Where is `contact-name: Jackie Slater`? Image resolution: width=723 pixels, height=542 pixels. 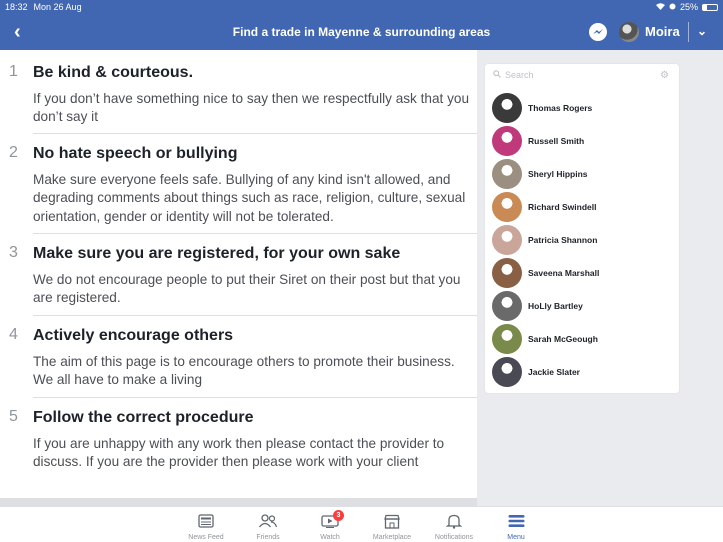 contact-name: Jackie Slater is located at coordinates (554, 372).